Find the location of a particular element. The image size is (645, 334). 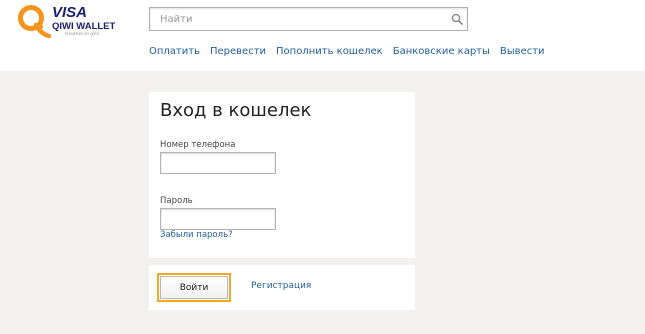

logo-powered-by-text: POWERED BY QIPS is located at coordinates (82, 34).